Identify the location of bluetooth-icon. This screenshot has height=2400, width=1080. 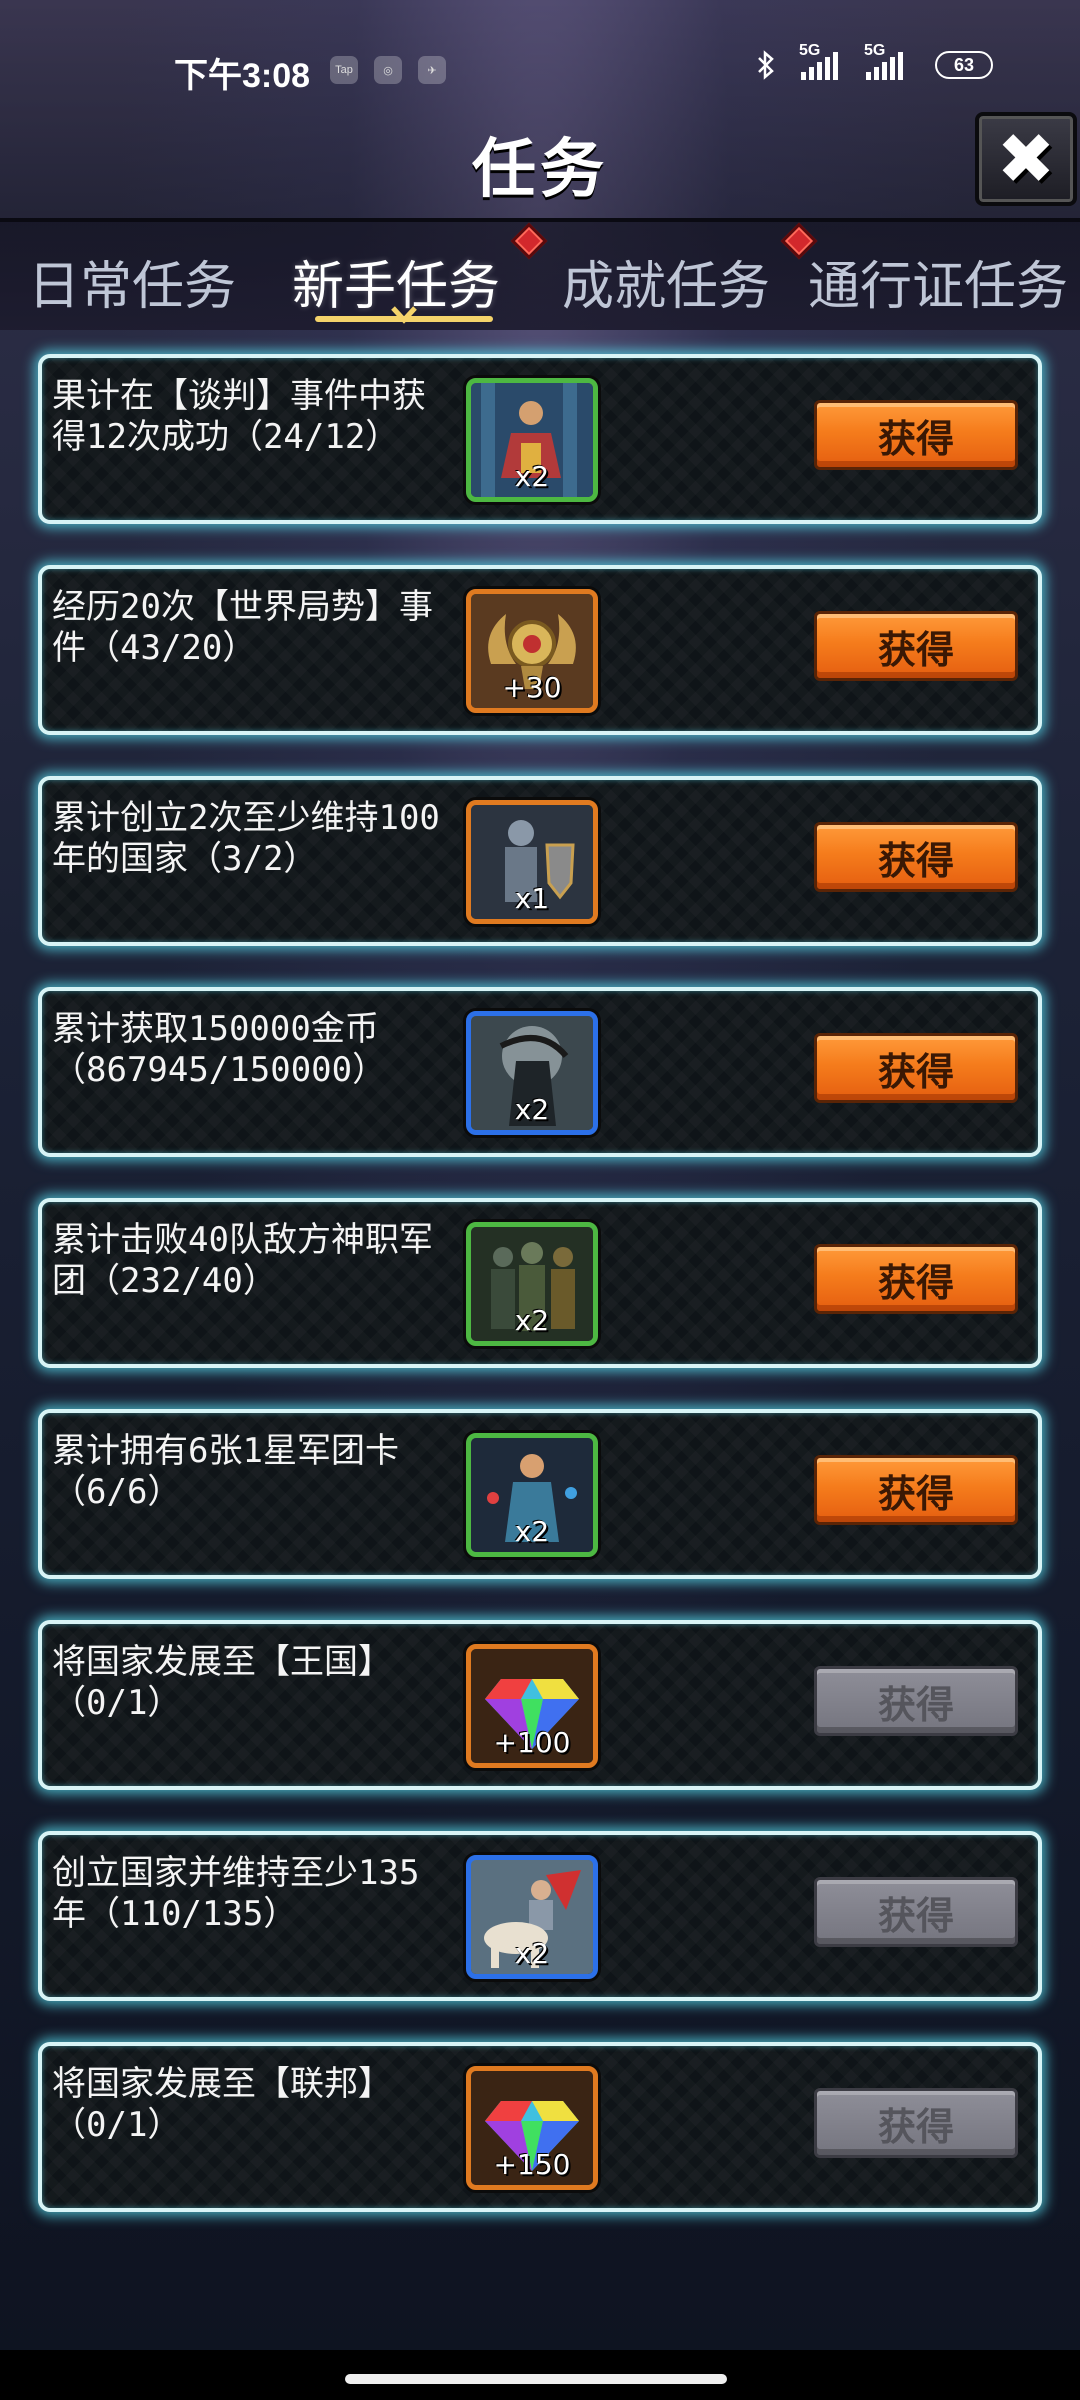
(766, 65).